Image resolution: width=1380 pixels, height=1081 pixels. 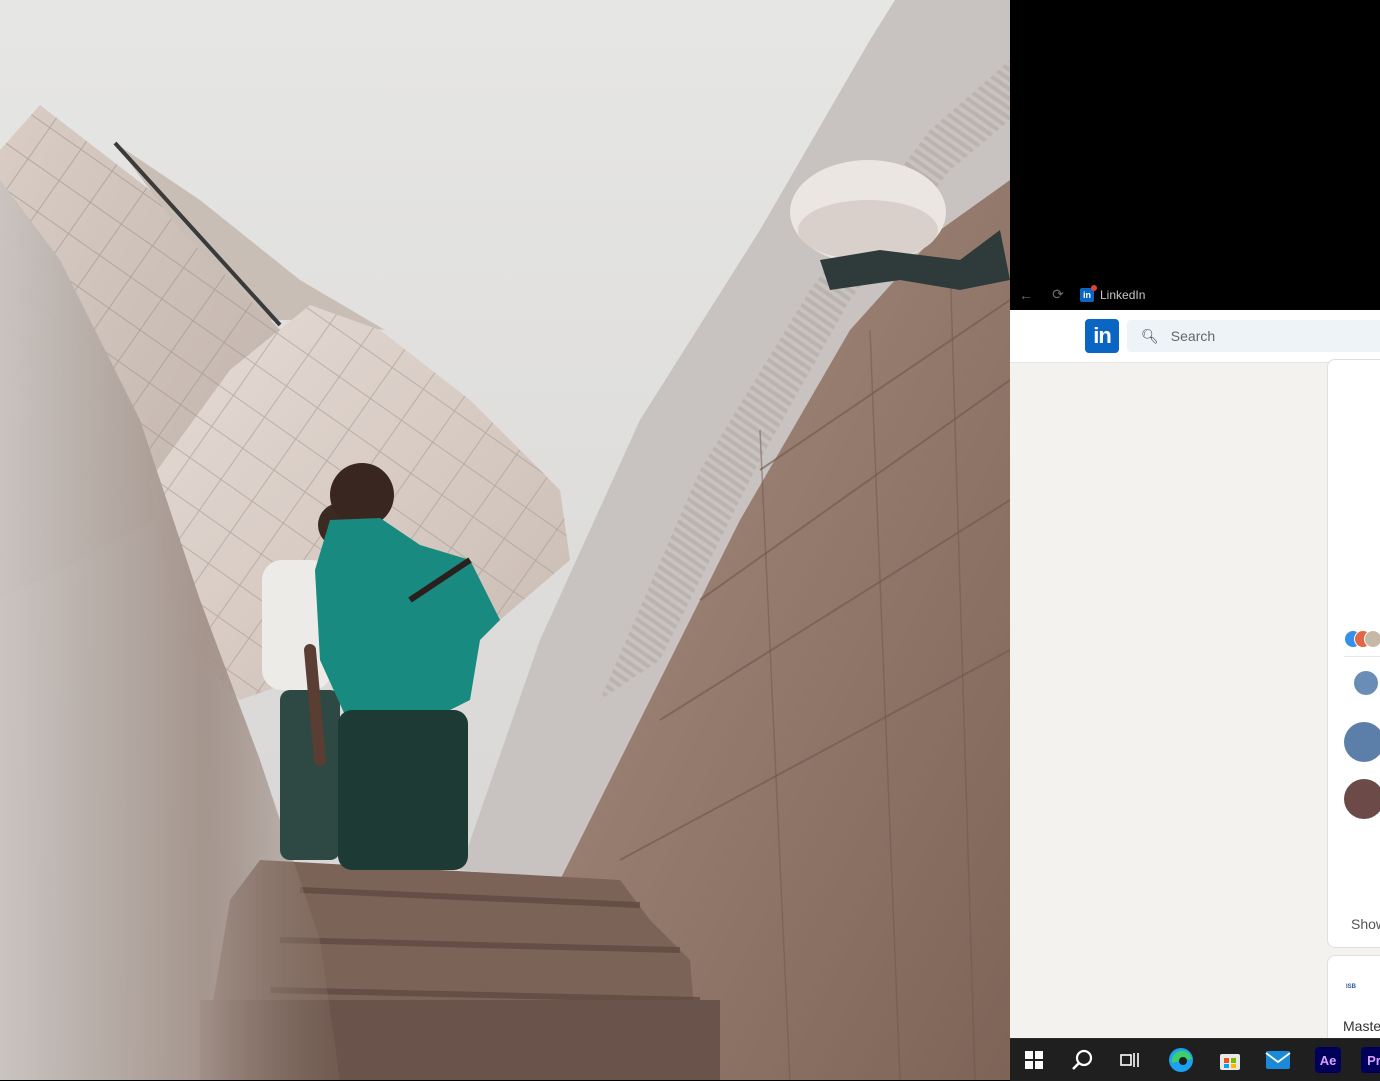 I want to click on linkedin-favicon-icon: in, so click(x=1088, y=293).